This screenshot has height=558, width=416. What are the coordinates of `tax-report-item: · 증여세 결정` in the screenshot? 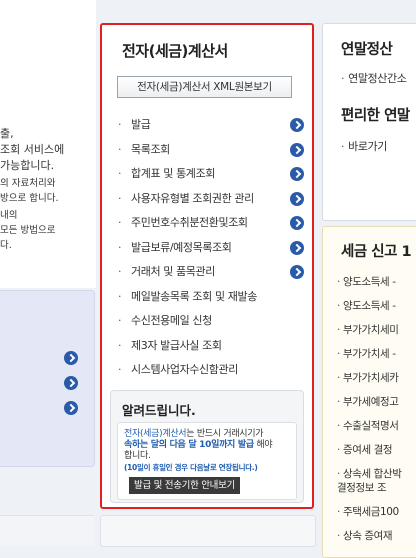 It's located at (376, 455).